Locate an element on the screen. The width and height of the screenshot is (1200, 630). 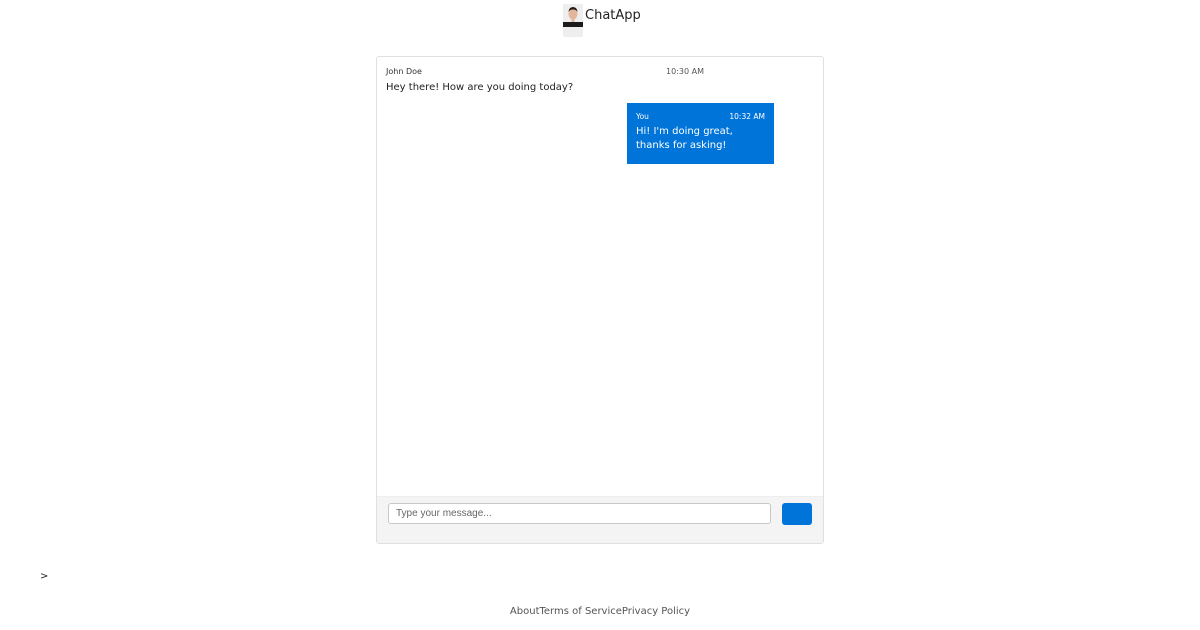
app-header: ChatApp is located at coordinates (602, 20).